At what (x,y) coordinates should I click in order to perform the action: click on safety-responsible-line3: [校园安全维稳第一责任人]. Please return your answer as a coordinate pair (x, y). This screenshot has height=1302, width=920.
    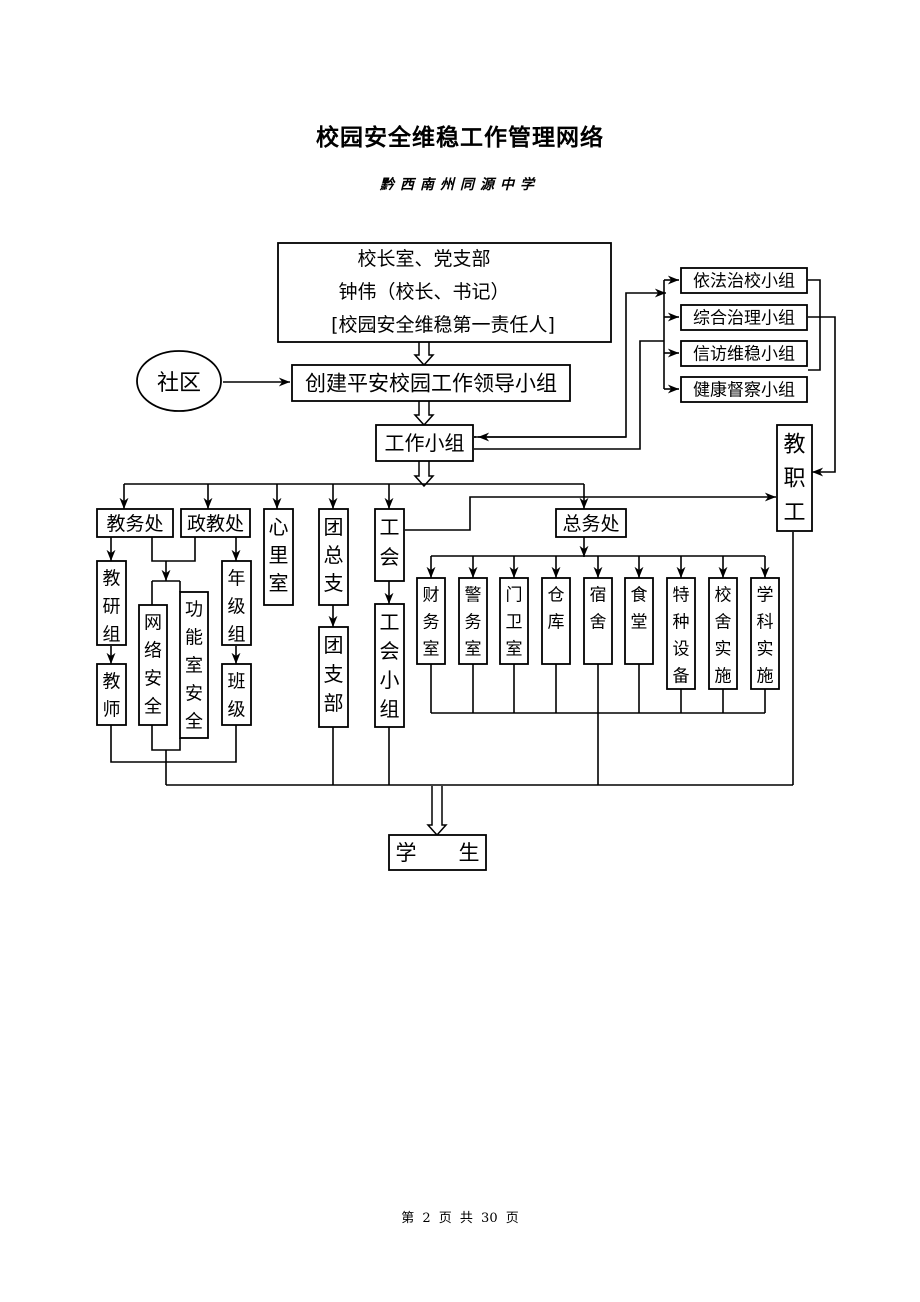
    Looking at the image, I should click on (443, 325).